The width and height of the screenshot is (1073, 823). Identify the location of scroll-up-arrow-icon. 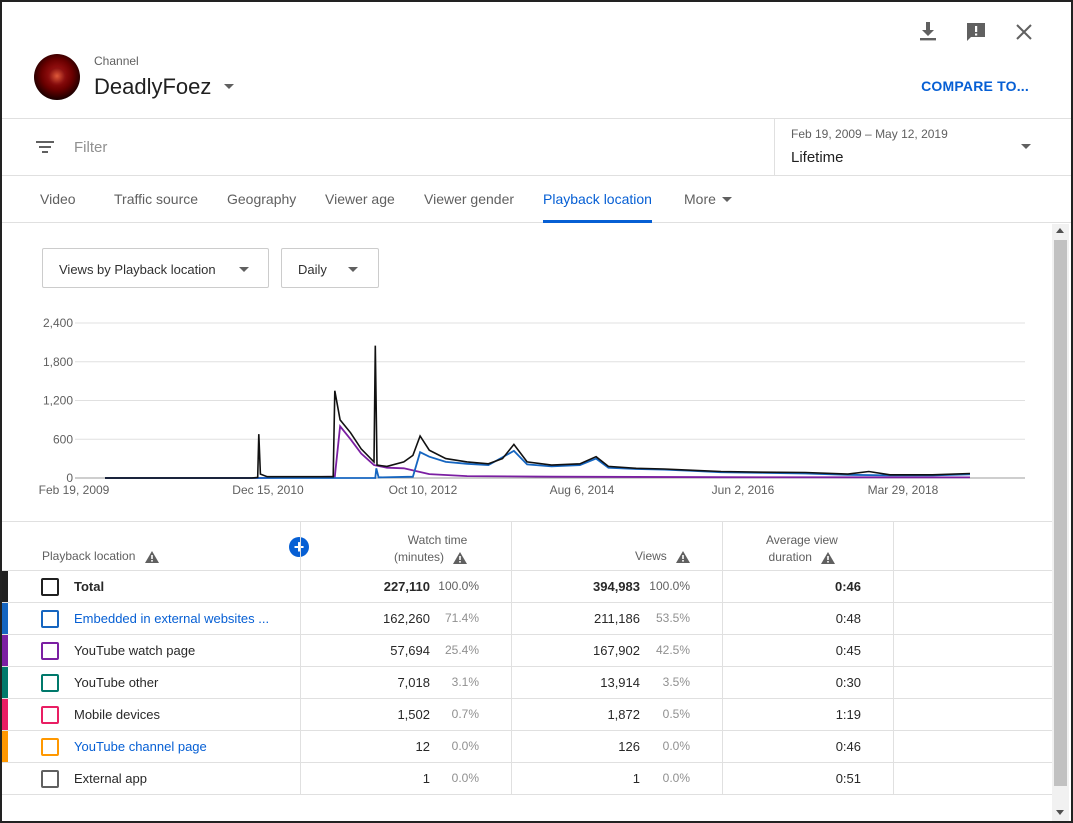
(1060, 230).